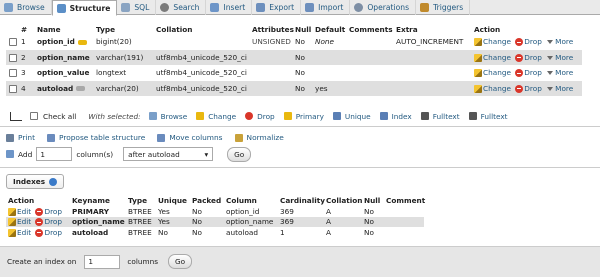  I want to click on field-name: option_id, so click(56, 41).